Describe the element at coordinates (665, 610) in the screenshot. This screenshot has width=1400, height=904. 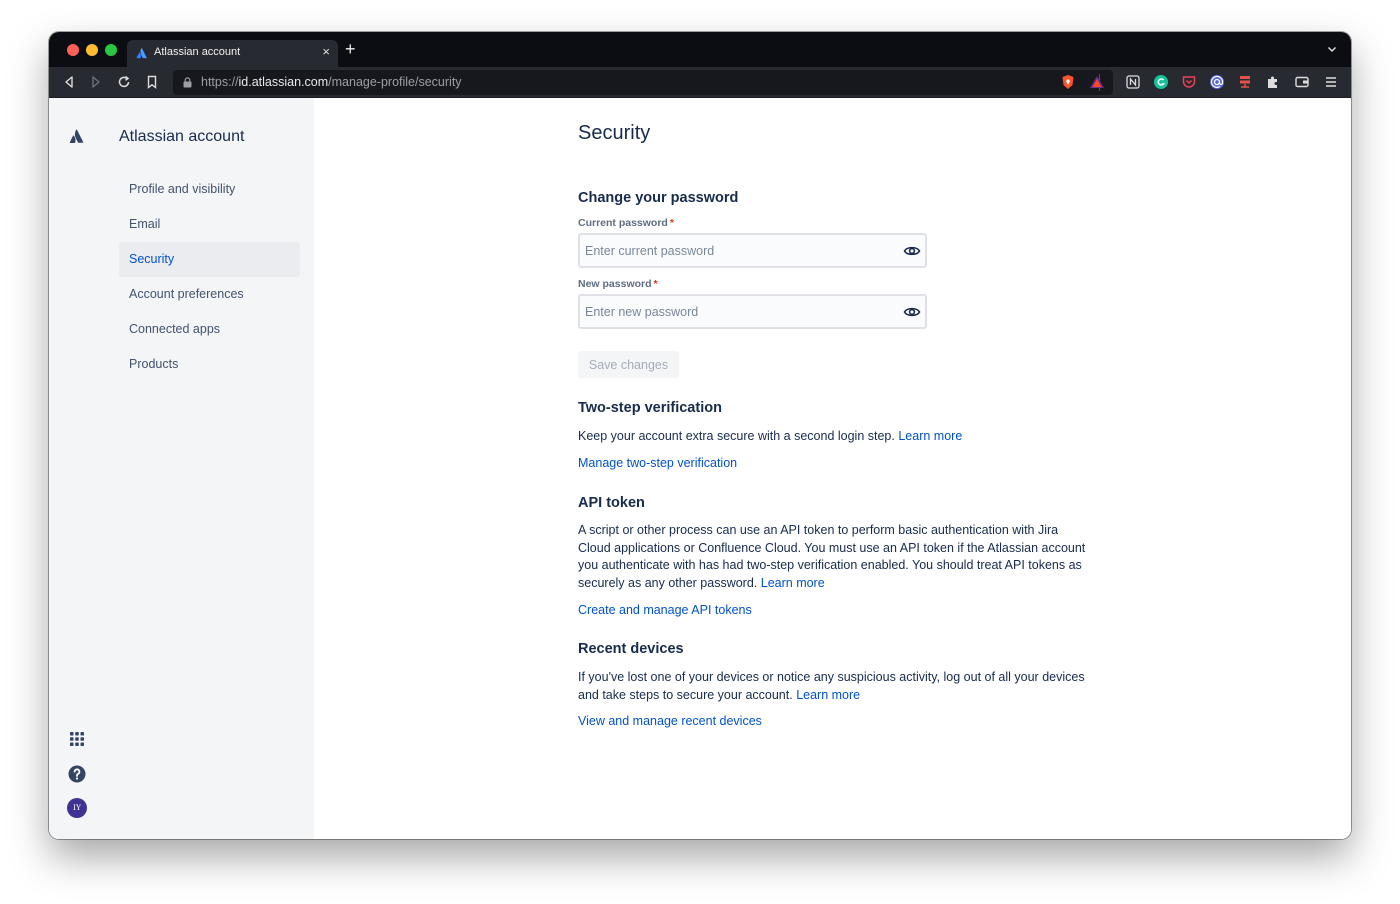
I see `manage-api-tokens-link: Create and manage API tokens` at that location.